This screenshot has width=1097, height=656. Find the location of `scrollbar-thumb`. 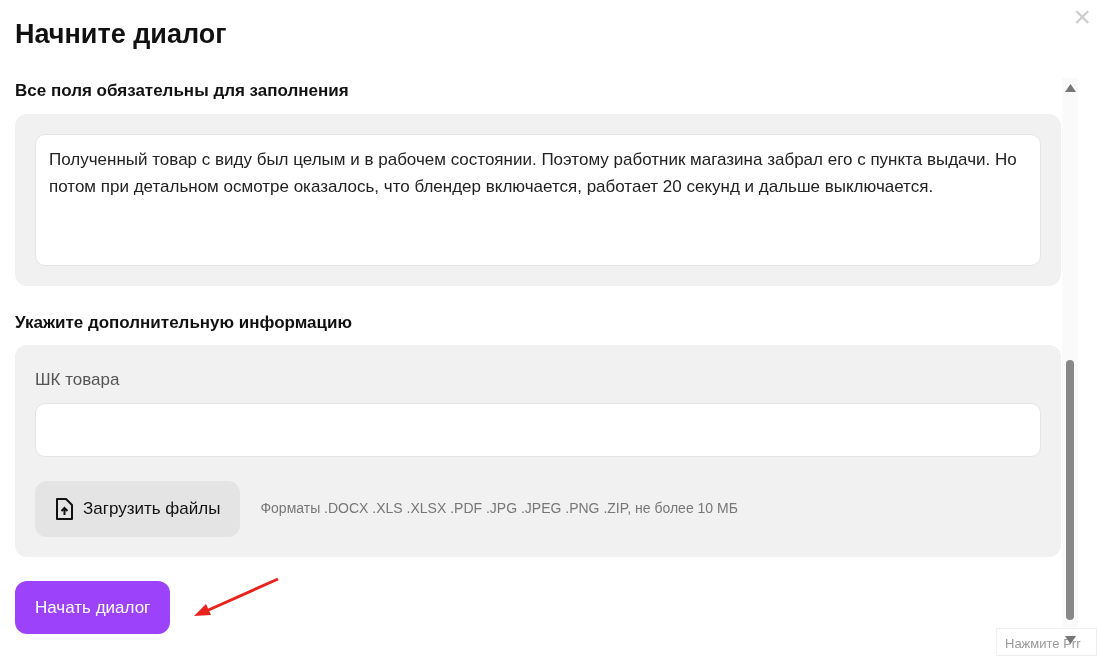

scrollbar-thumb is located at coordinates (1070, 490).